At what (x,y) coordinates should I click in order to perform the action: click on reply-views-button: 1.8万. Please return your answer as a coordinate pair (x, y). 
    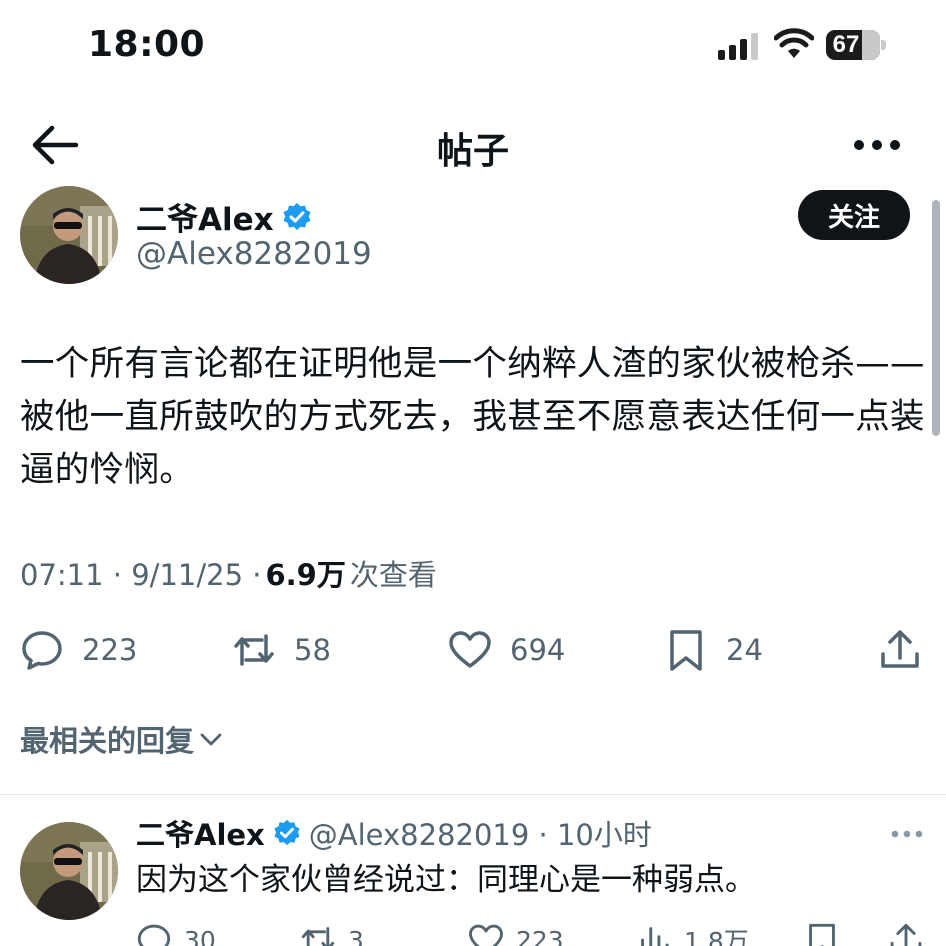
    Looking at the image, I should click on (692, 933).